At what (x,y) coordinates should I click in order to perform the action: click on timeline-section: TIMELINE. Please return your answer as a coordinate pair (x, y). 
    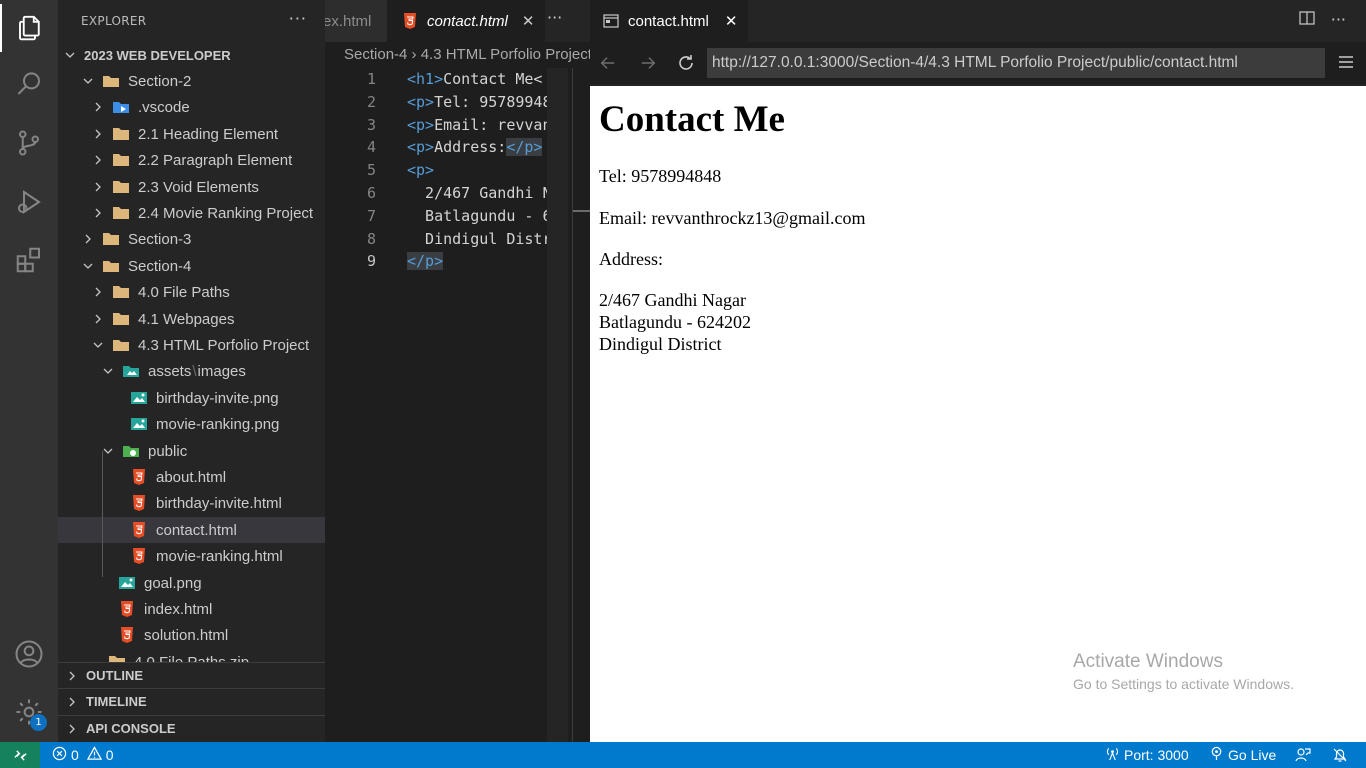
    Looking at the image, I should click on (191, 701).